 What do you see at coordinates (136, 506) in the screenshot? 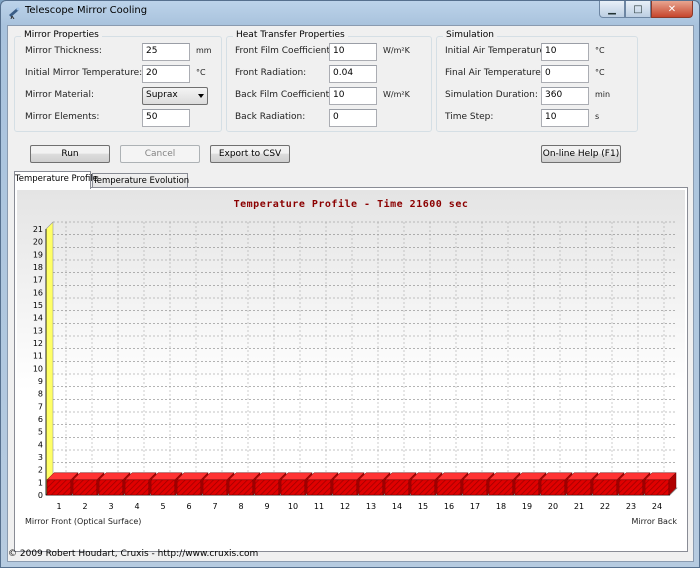
I see `x-tick-label: 4` at bounding box center [136, 506].